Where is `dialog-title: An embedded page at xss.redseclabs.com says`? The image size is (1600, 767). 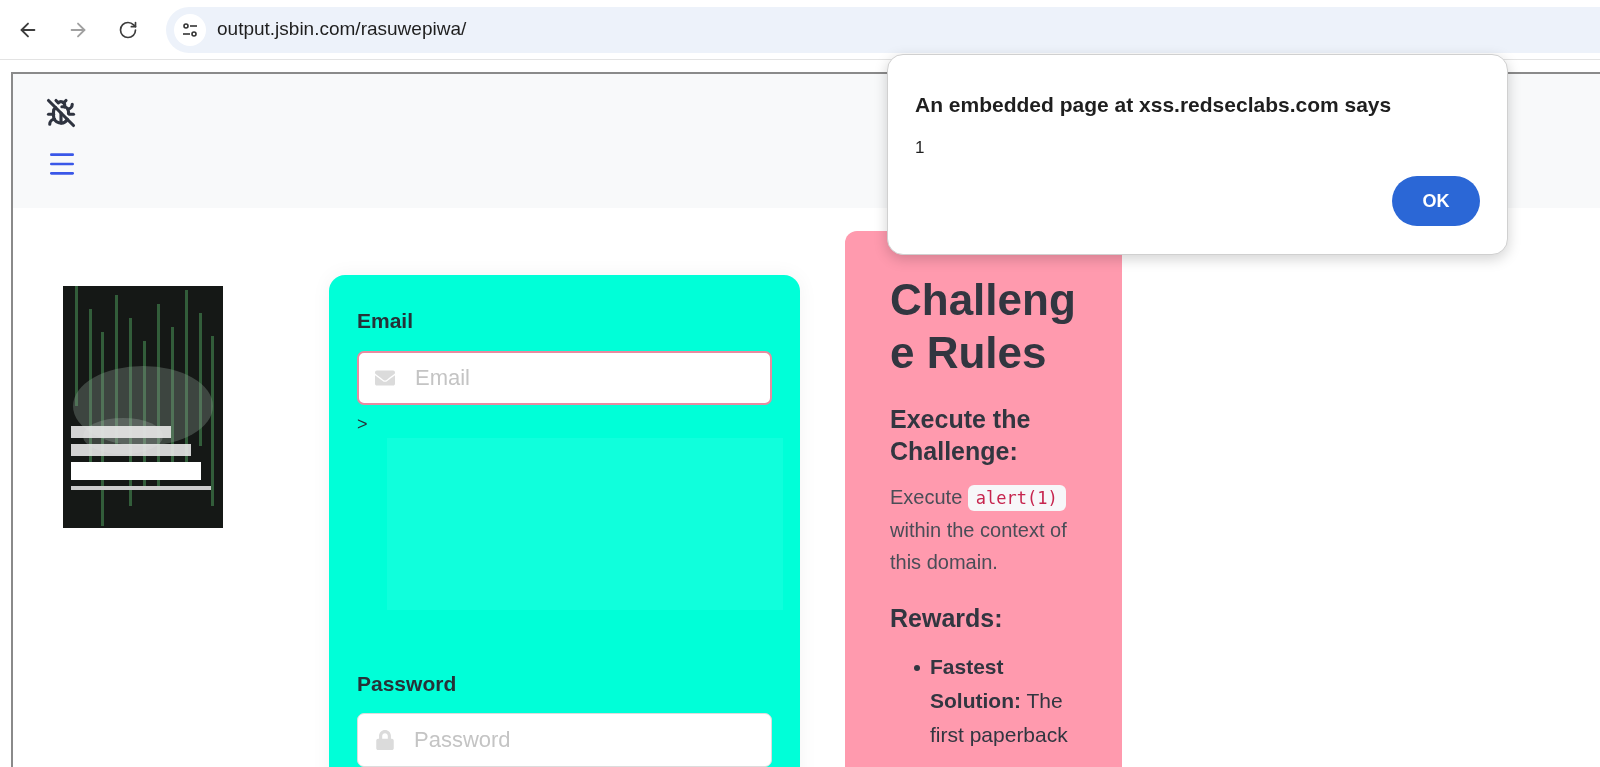
dialog-title: An embedded page at xss.redseclabs.com says is located at coordinates (1154, 105).